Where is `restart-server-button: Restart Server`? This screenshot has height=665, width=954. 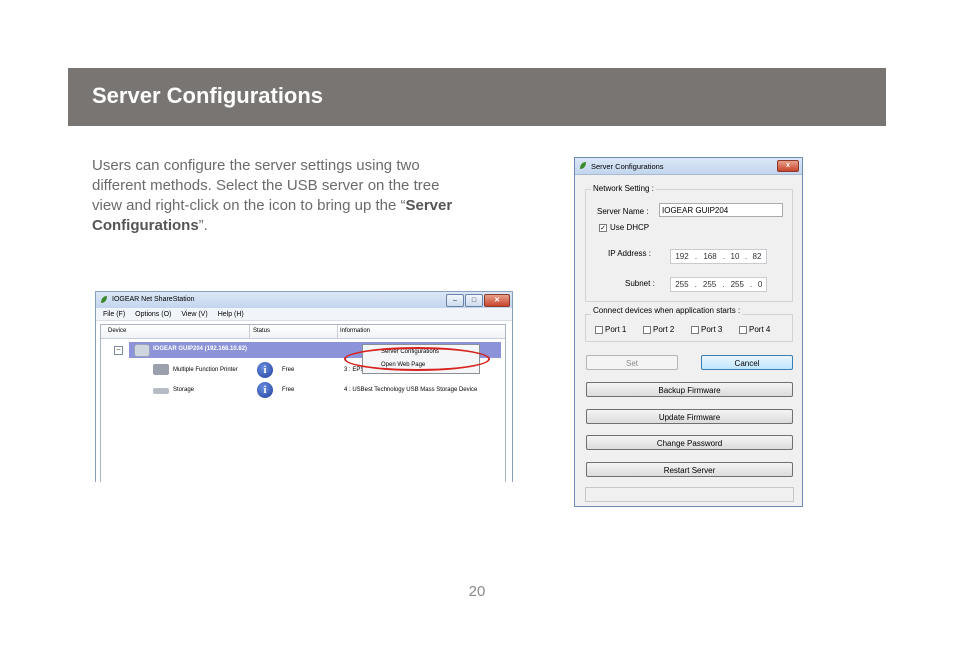
restart-server-button: Restart Server is located at coordinates (689, 469).